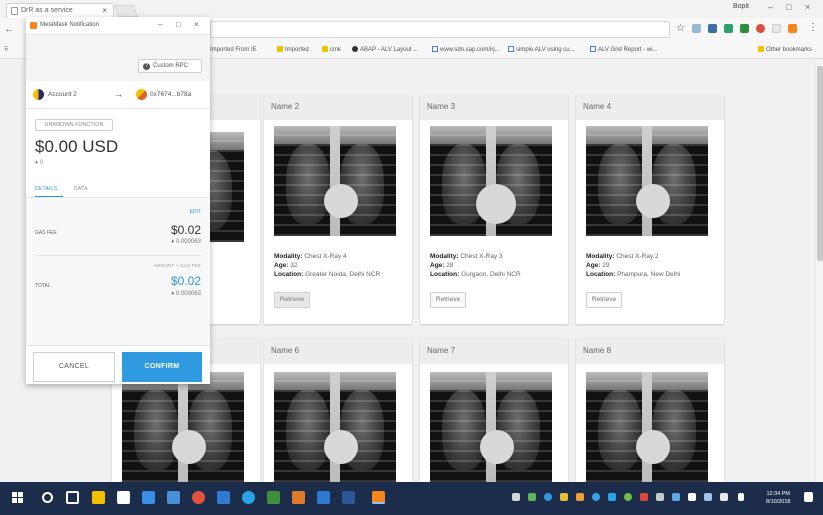  Describe the element at coordinates (820, 163) in the screenshot. I see `scrollbar-thumb` at that location.